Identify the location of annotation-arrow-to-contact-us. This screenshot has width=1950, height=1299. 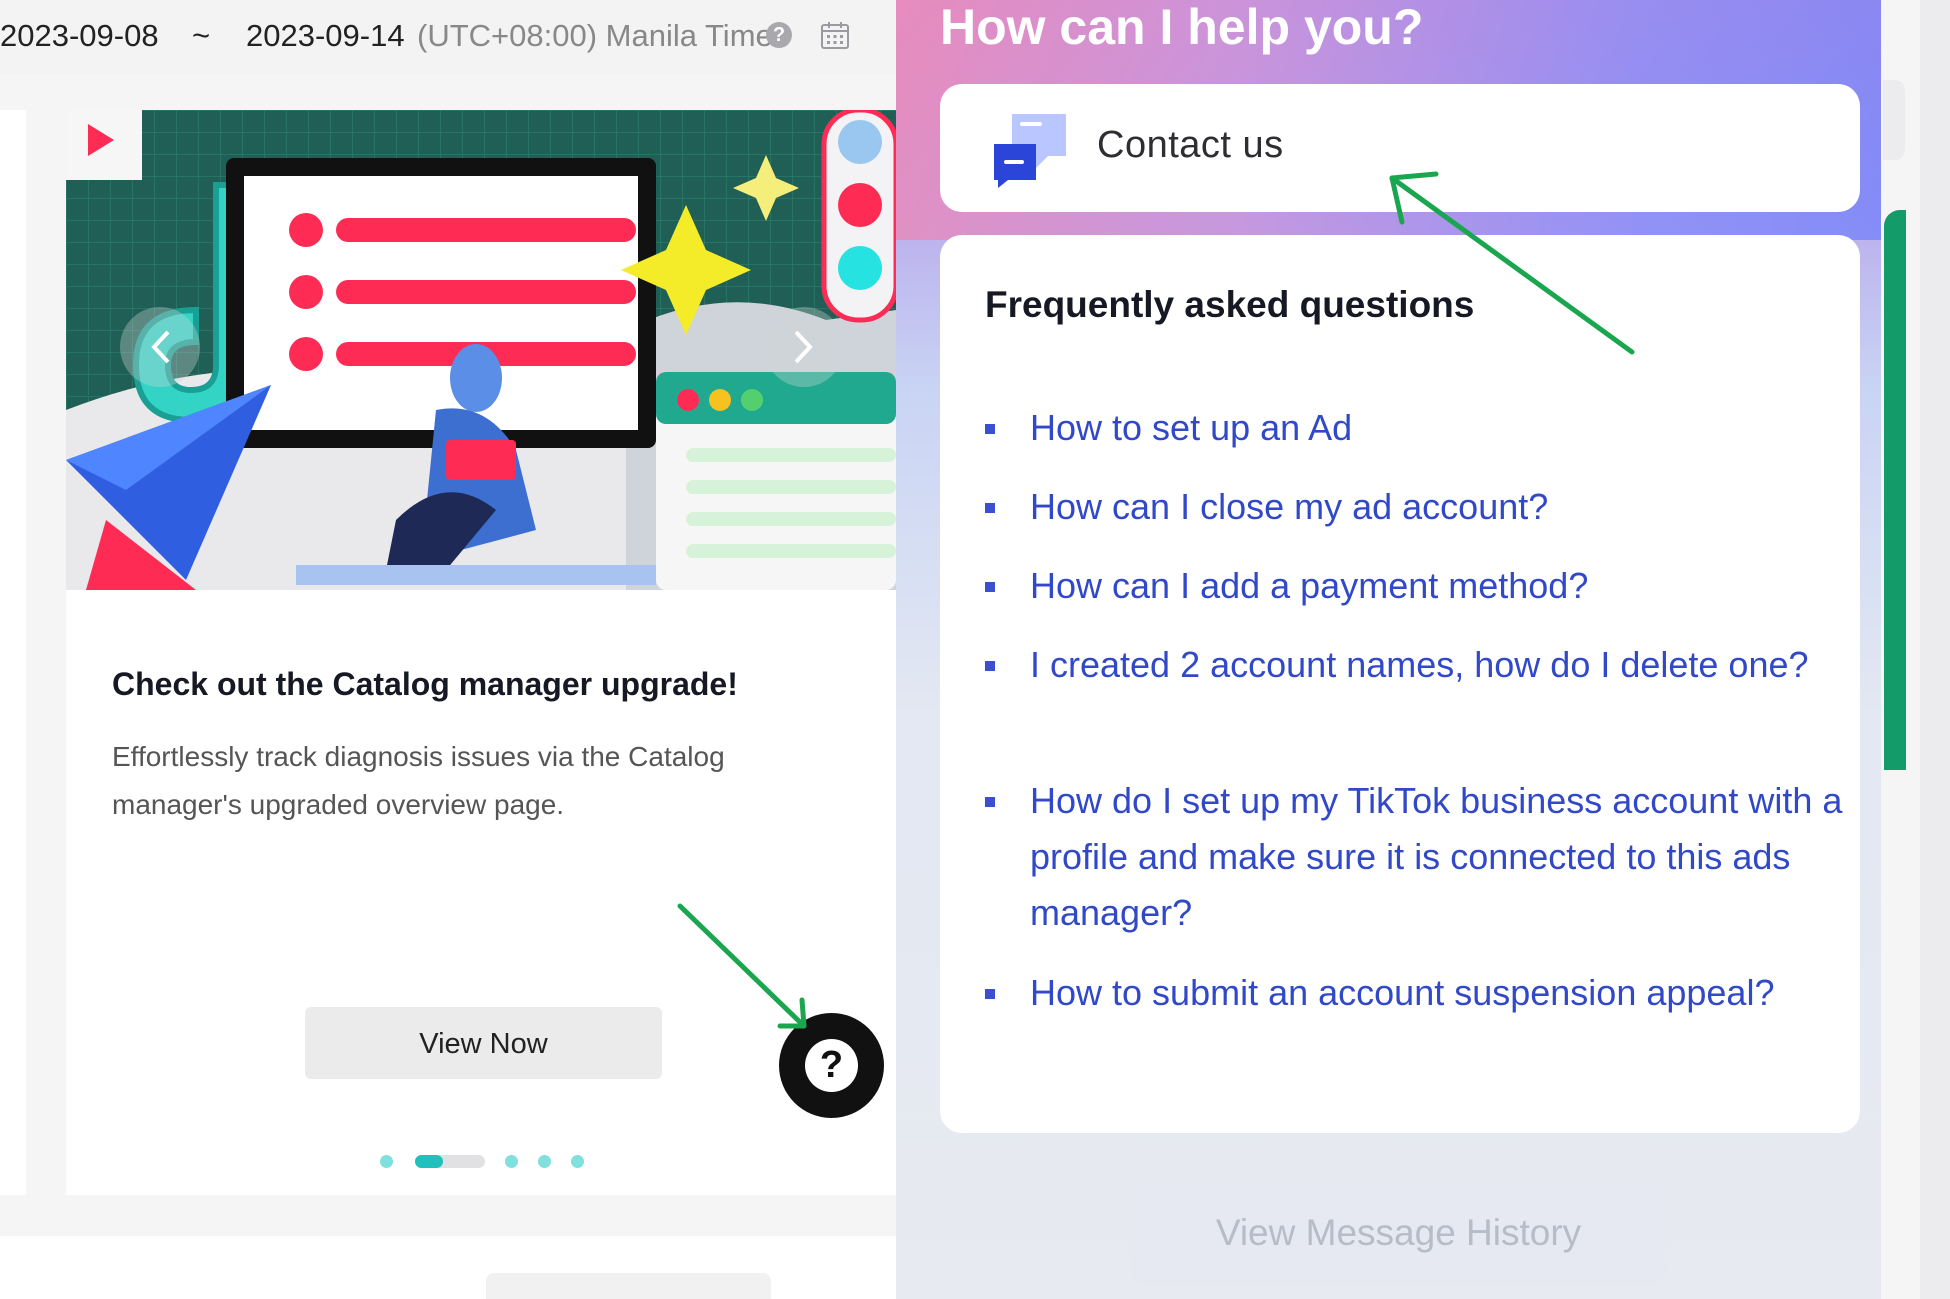
(1512, 265).